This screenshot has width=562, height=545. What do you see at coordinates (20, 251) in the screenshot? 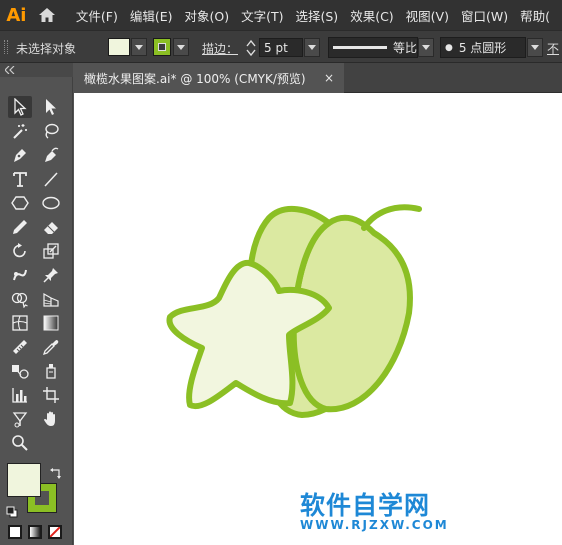
I see `rotate-tool-icon` at bounding box center [20, 251].